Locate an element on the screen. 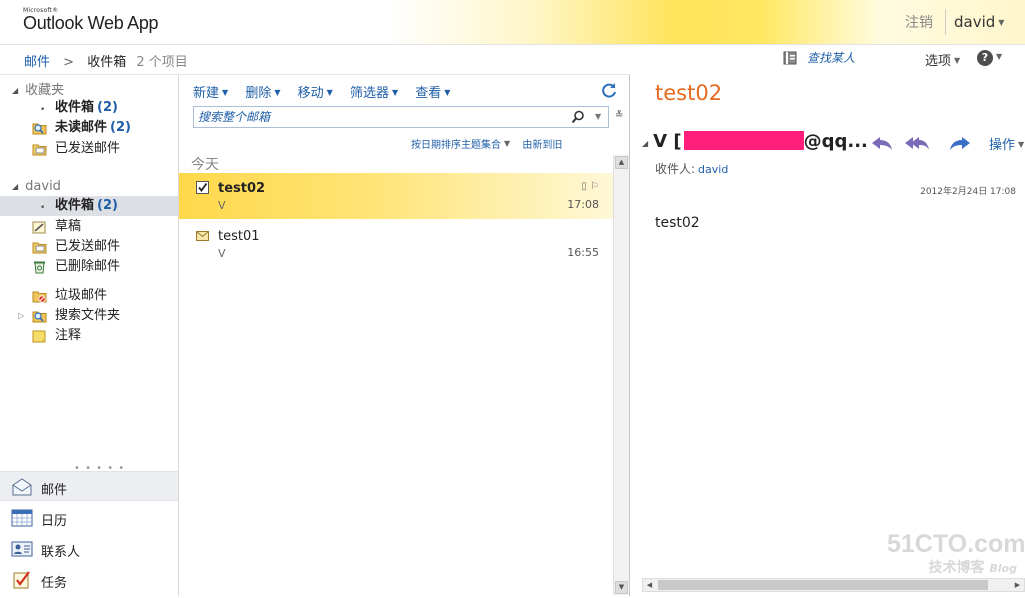 The width and height of the screenshot is (1025, 598). toolbar-label: 删除 is located at coordinates (258, 93).